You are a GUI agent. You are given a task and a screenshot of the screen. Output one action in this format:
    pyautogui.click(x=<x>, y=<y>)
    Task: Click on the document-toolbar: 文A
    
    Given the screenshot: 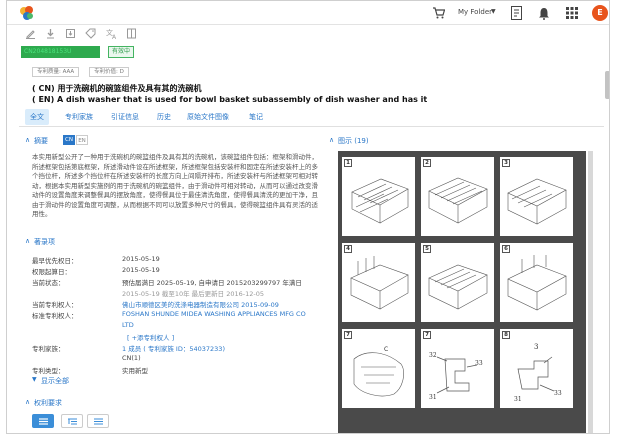 What is the action you would take?
    pyautogui.click(x=308, y=33)
    